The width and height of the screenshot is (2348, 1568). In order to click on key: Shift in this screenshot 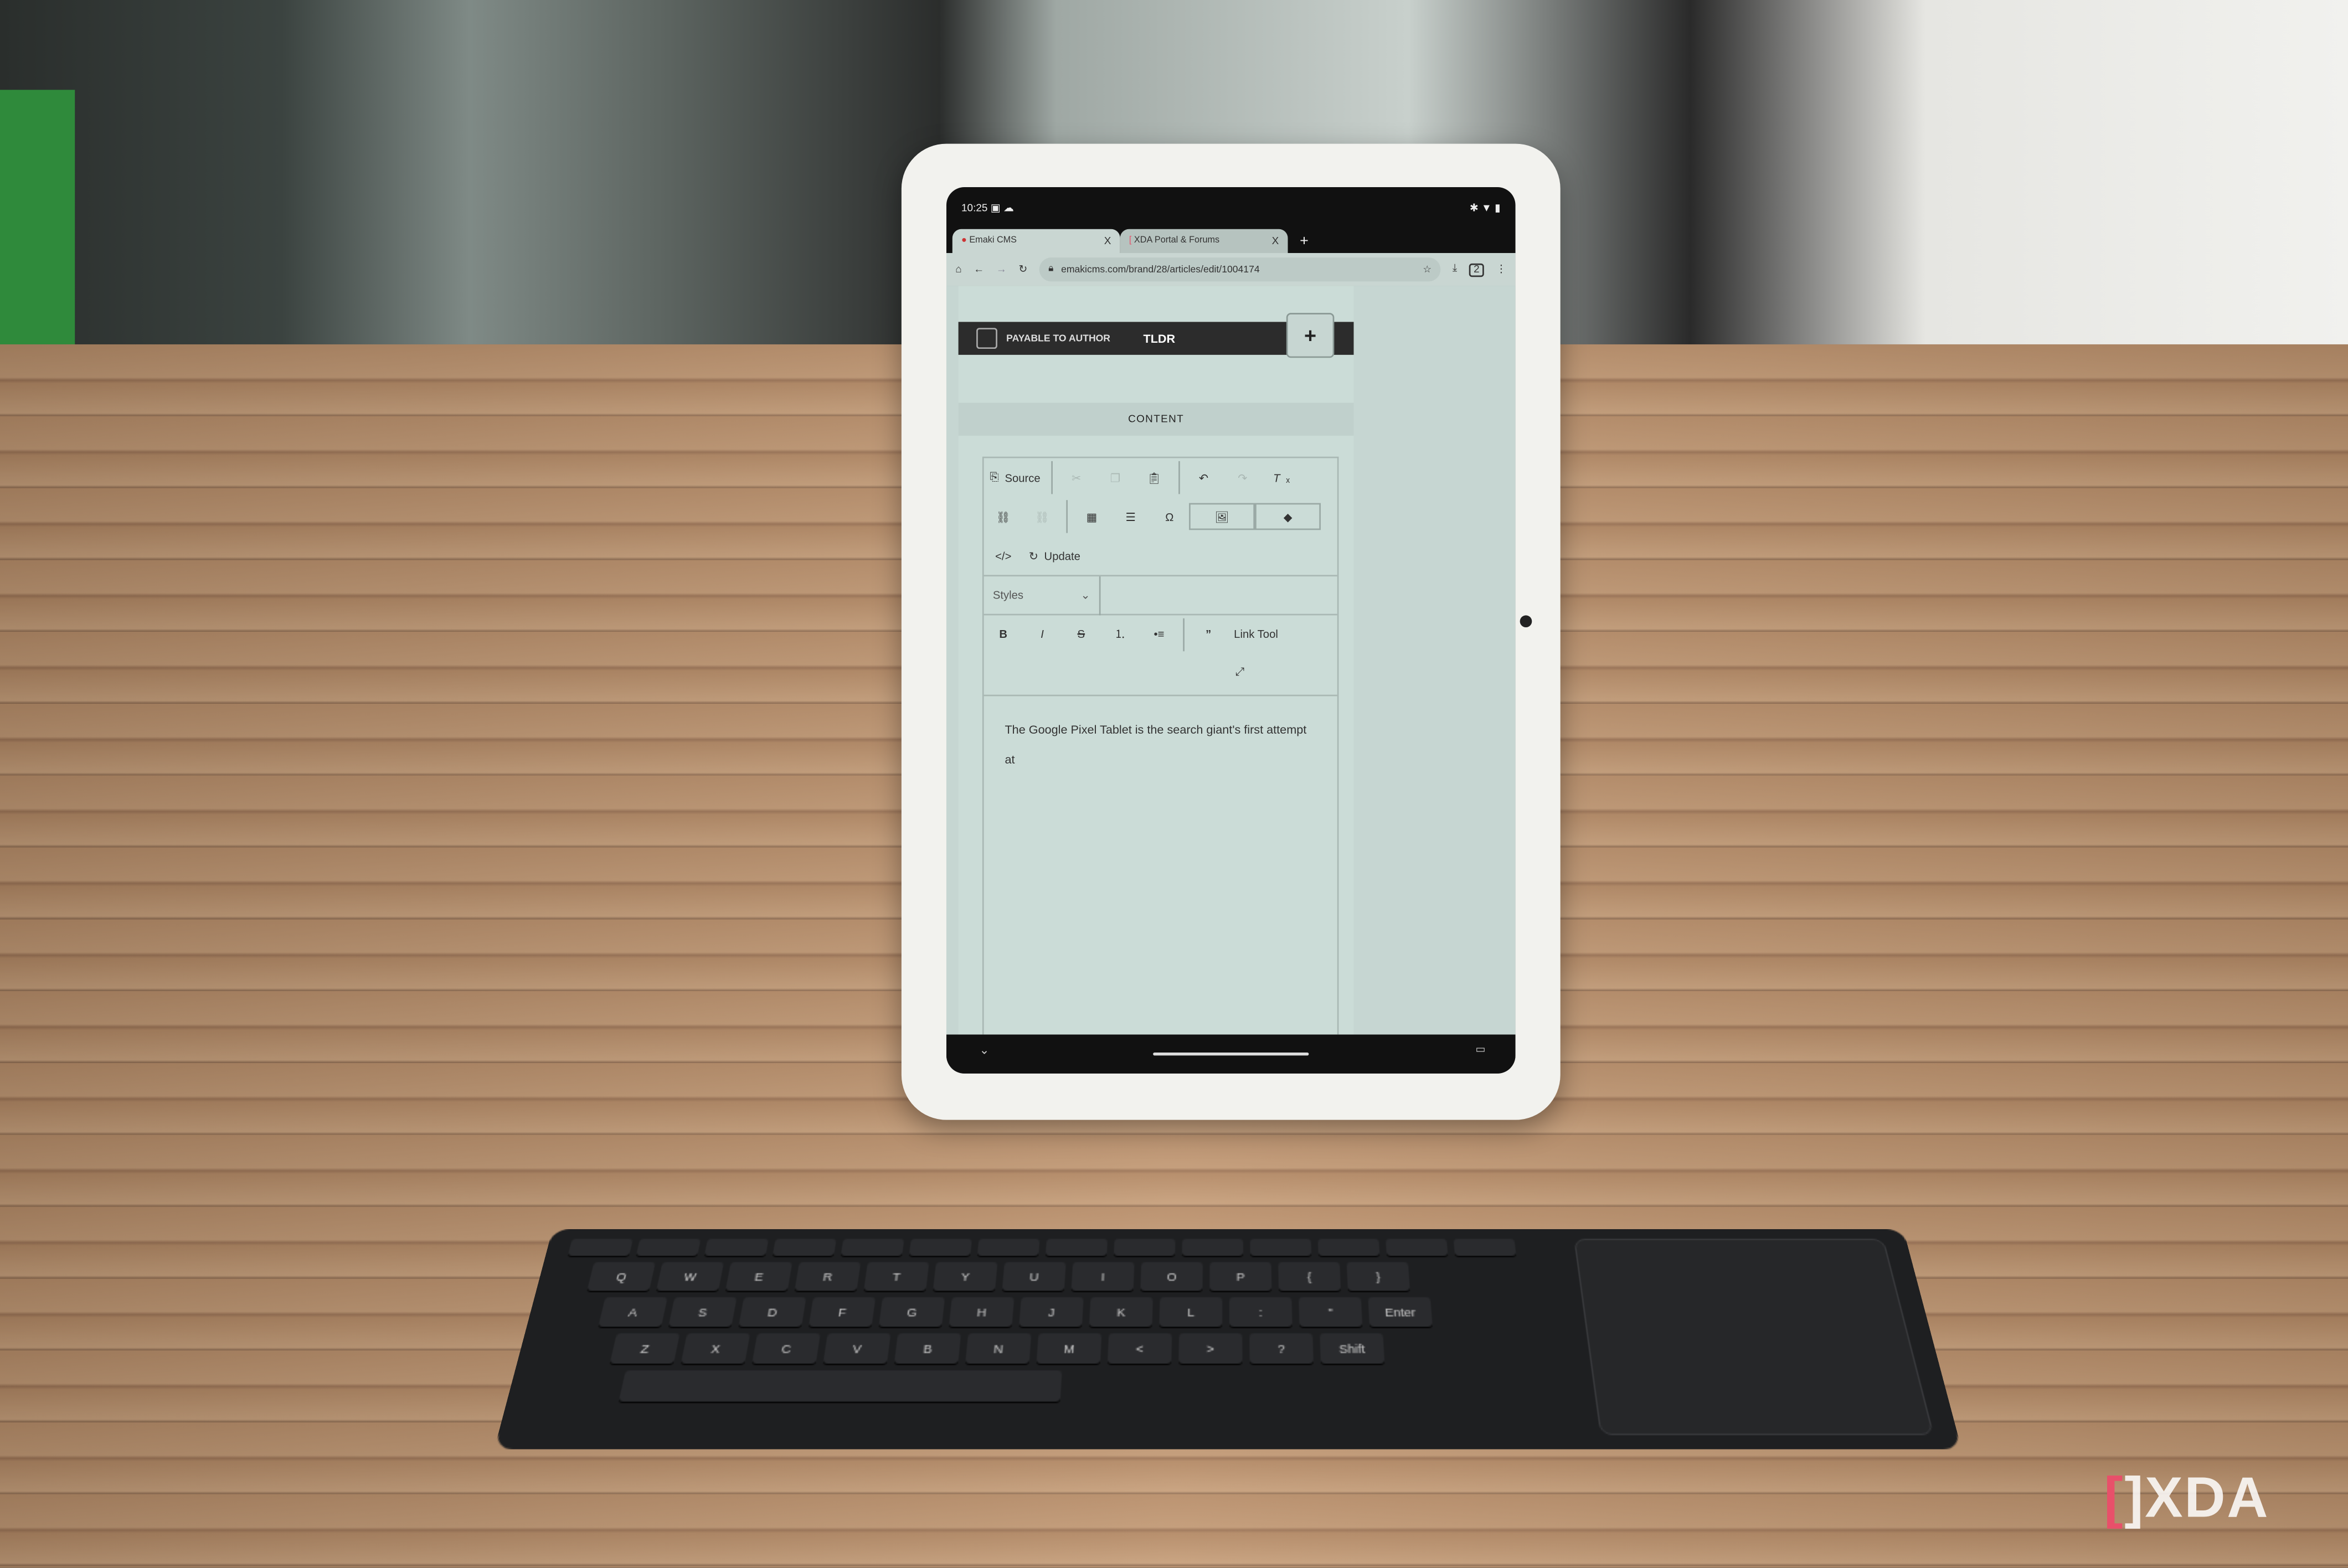, I will do `click(1353, 1348)`.